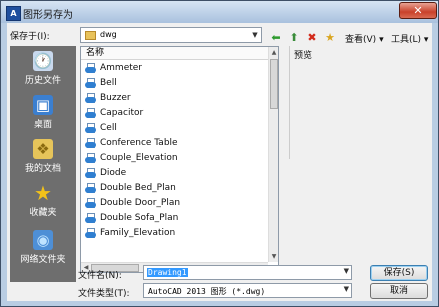 The height and width of the screenshot is (307, 439). I want to click on file-name: Couple_Elevation, so click(139, 158).